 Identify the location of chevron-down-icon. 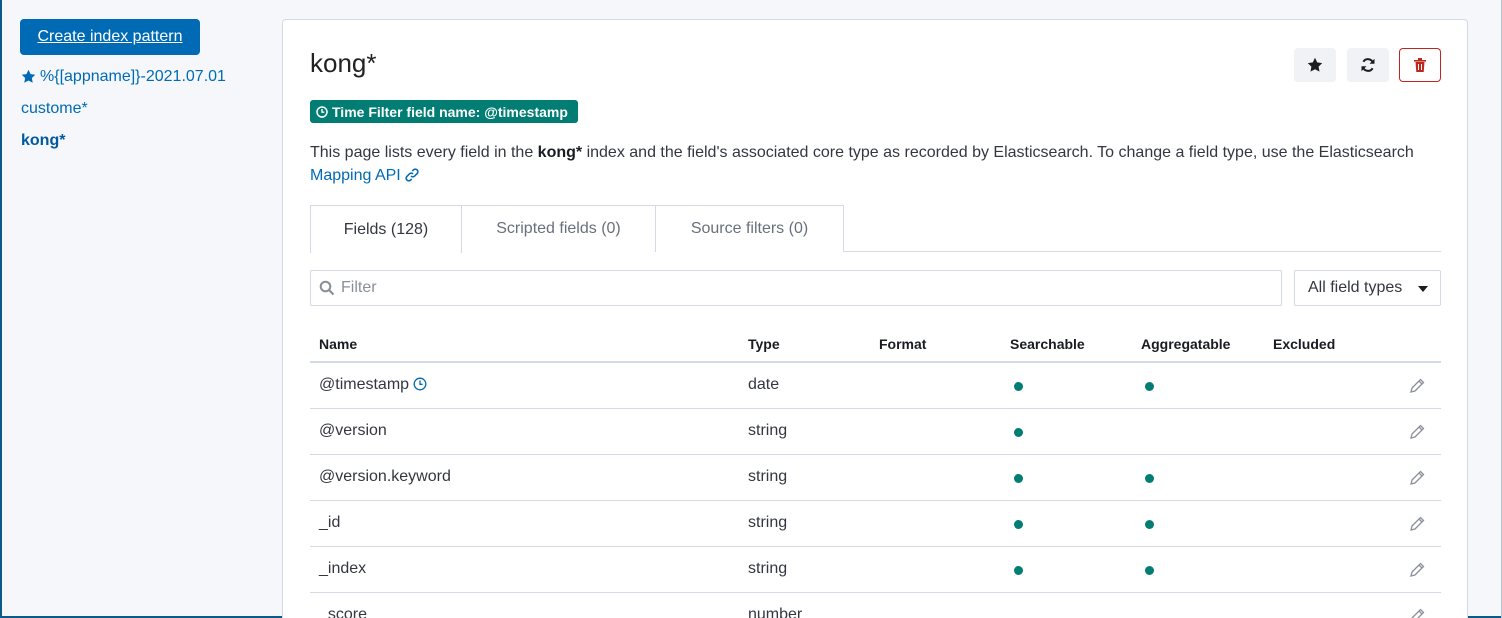
(1423, 289).